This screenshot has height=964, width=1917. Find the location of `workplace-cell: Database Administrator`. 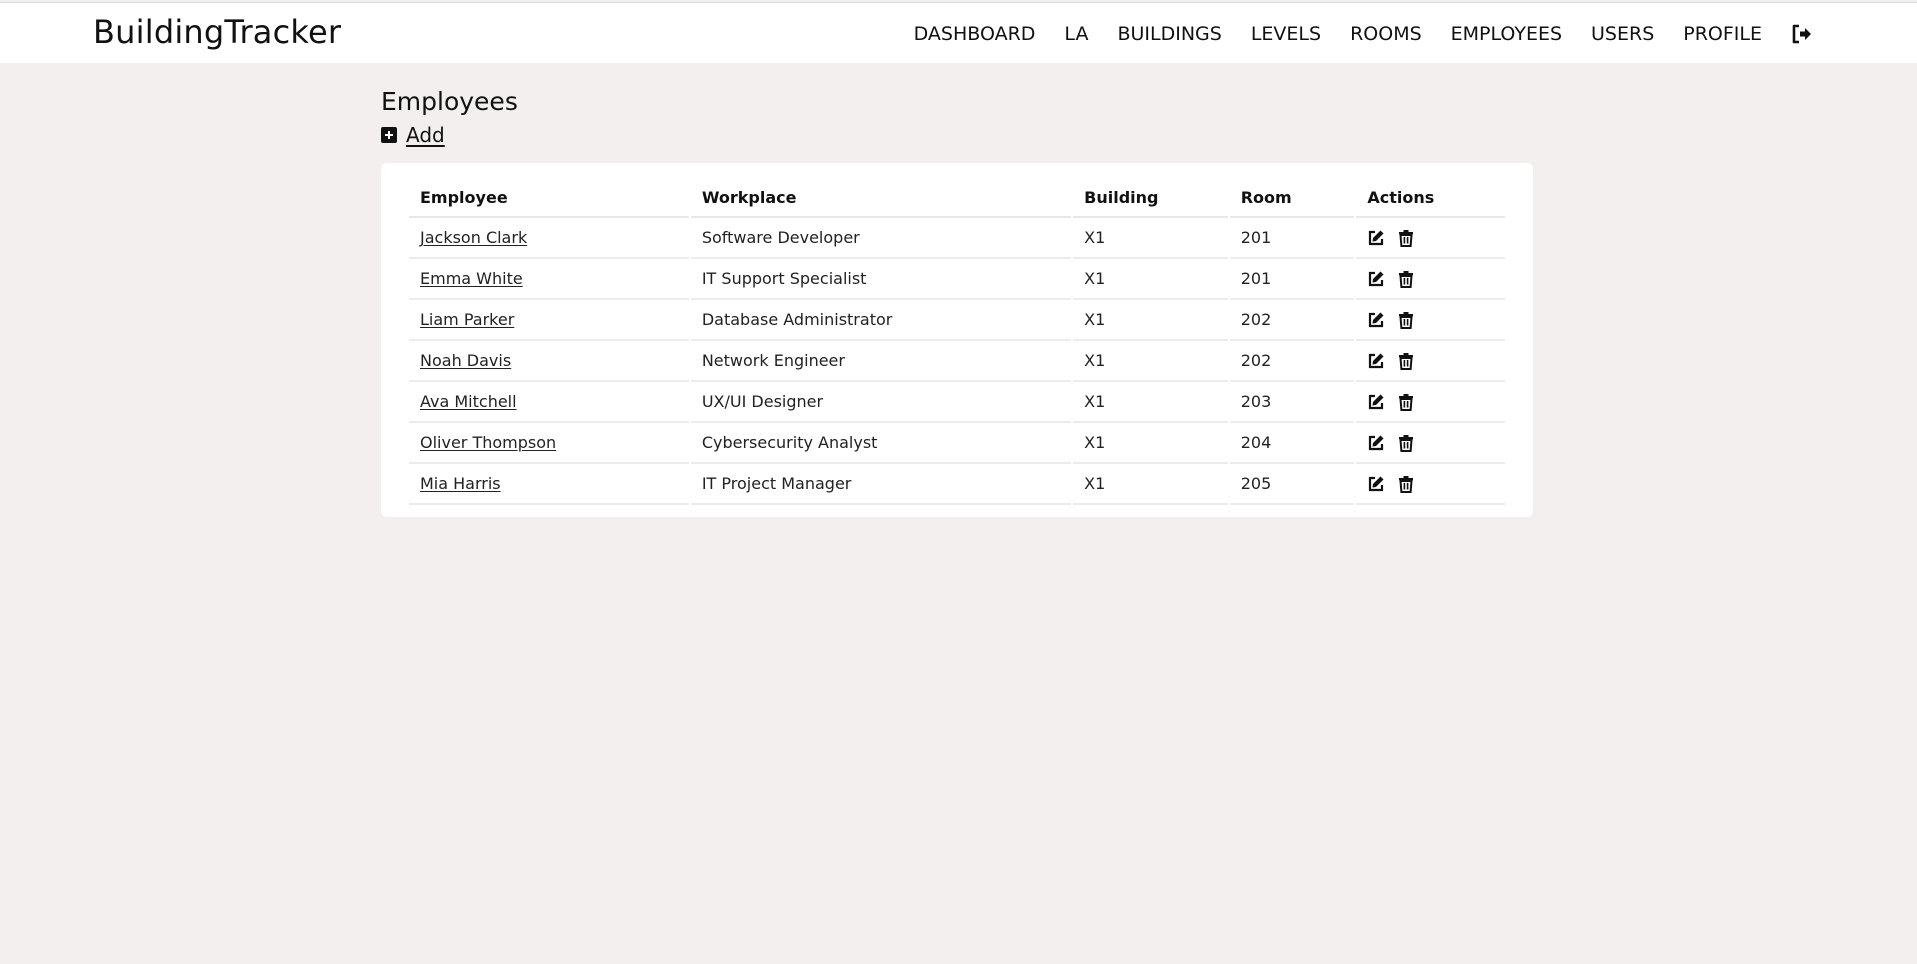

workplace-cell: Database Administrator is located at coordinates (881, 320).